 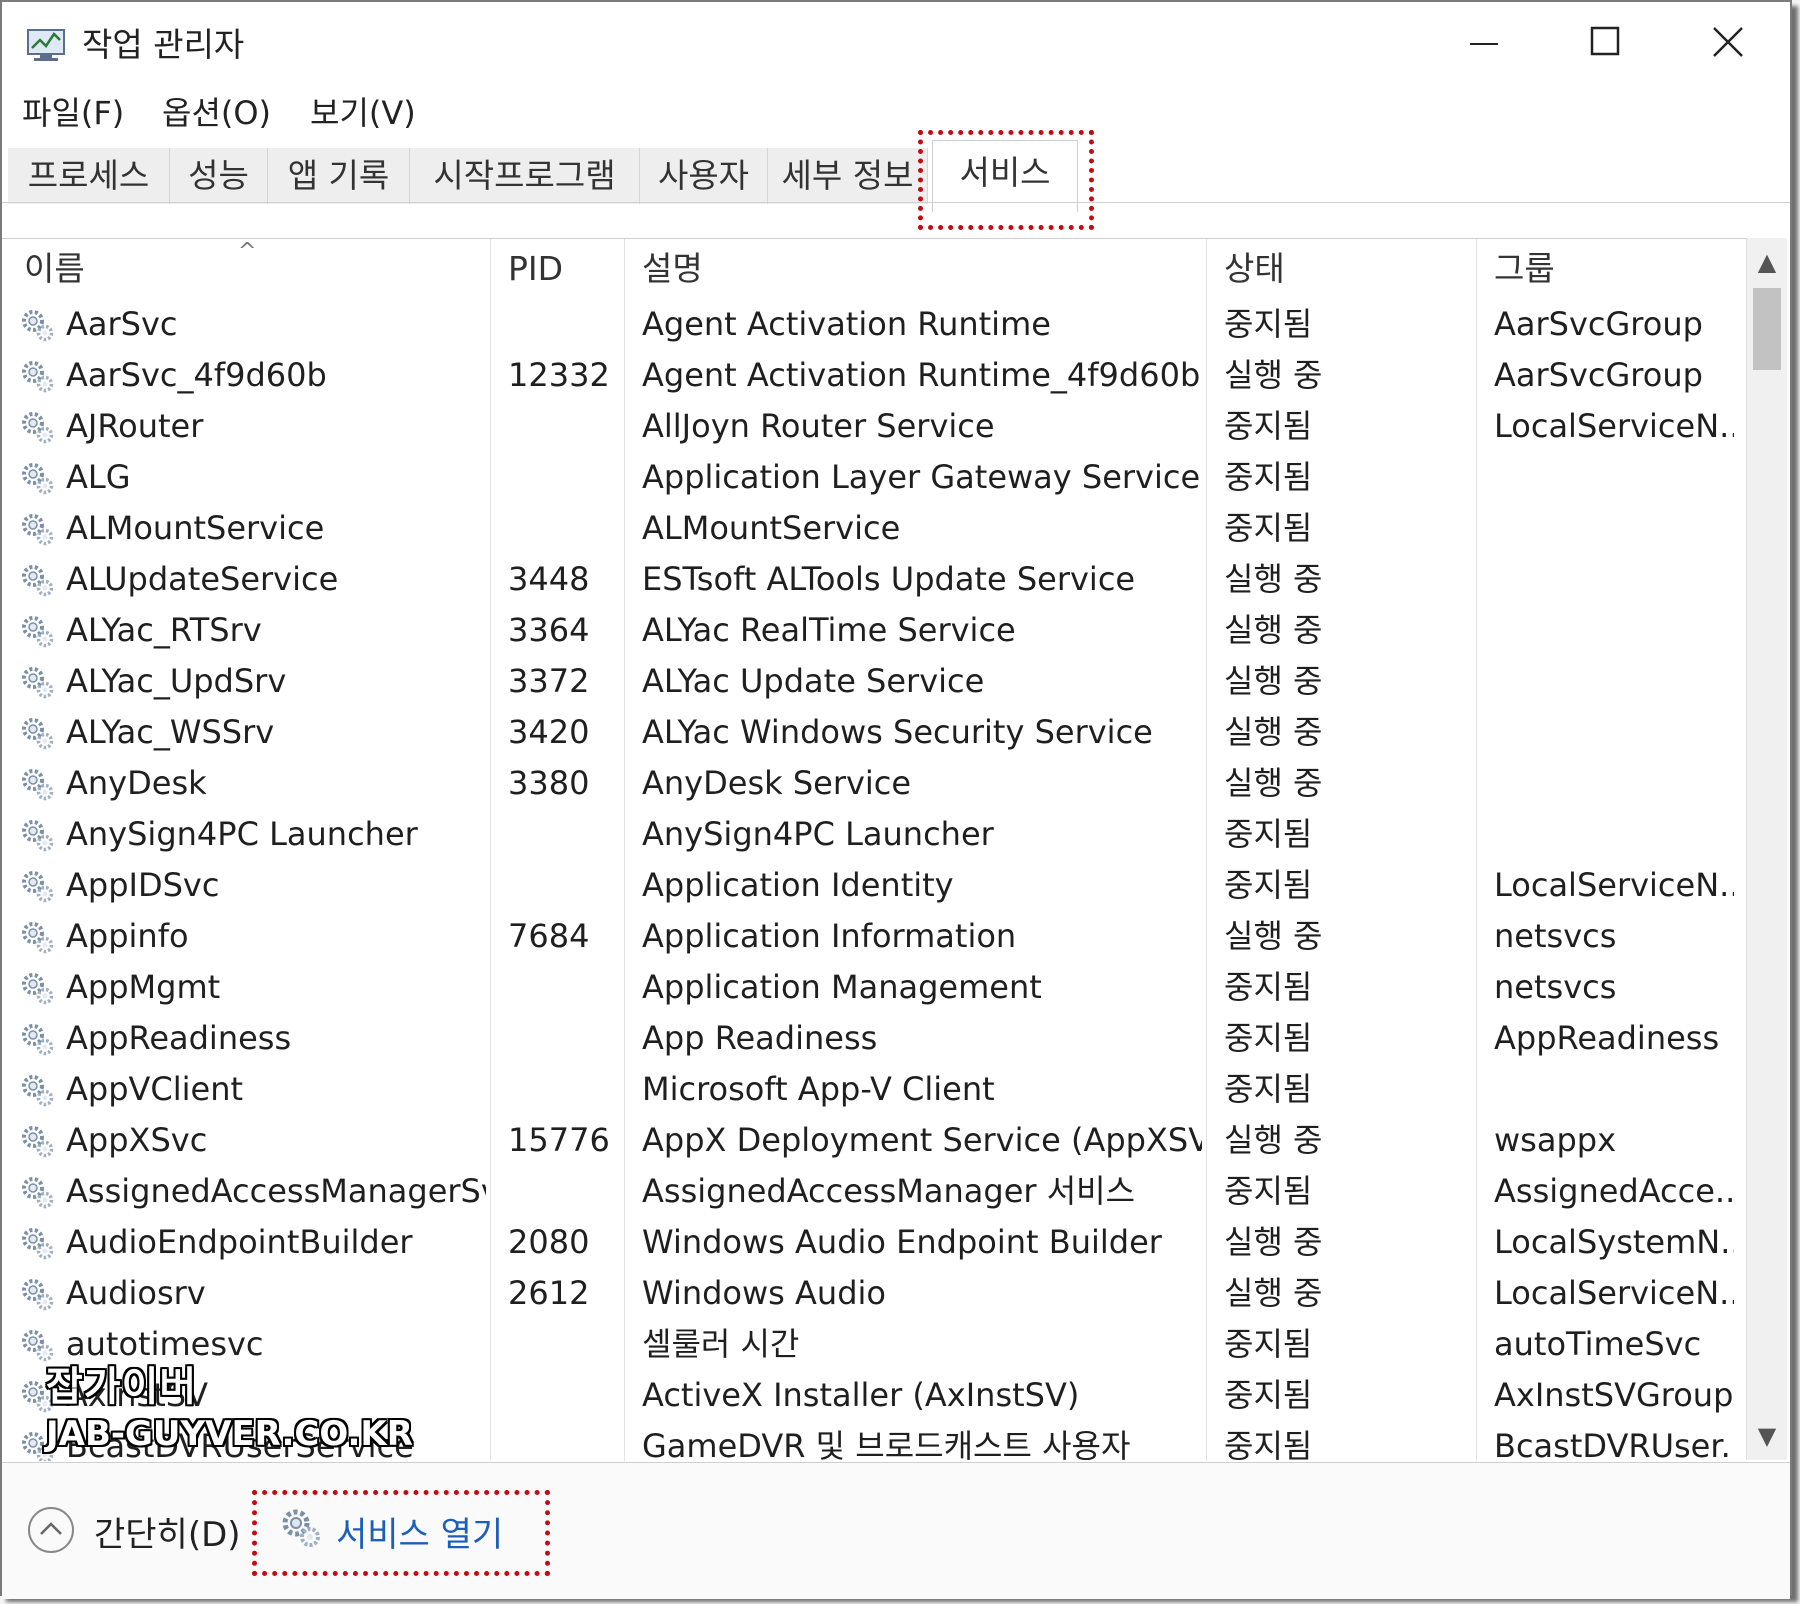 What do you see at coordinates (1484, 42) in the screenshot?
I see `minimize-button` at bounding box center [1484, 42].